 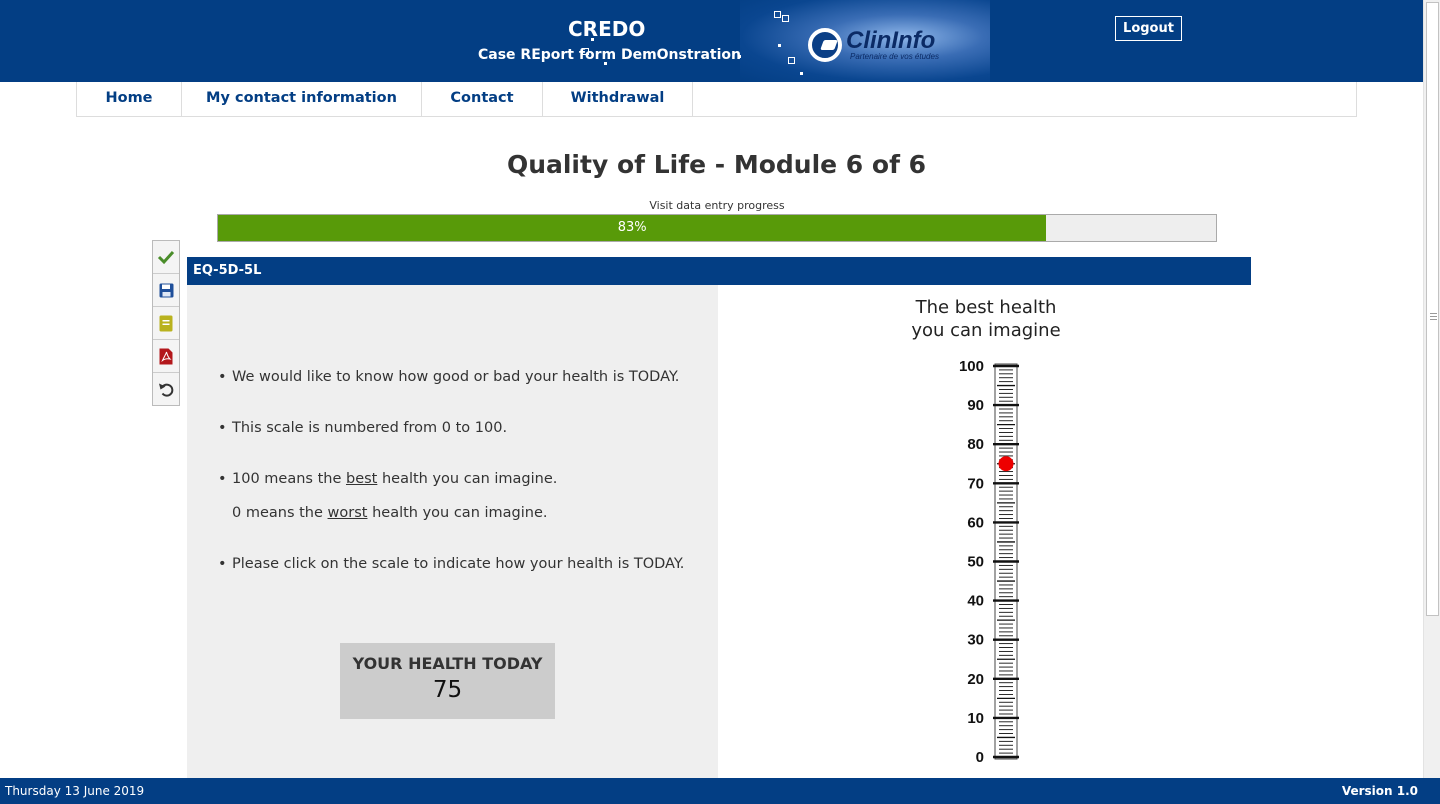 I want to click on app-title: CREDO, so click(x=607, y=29).